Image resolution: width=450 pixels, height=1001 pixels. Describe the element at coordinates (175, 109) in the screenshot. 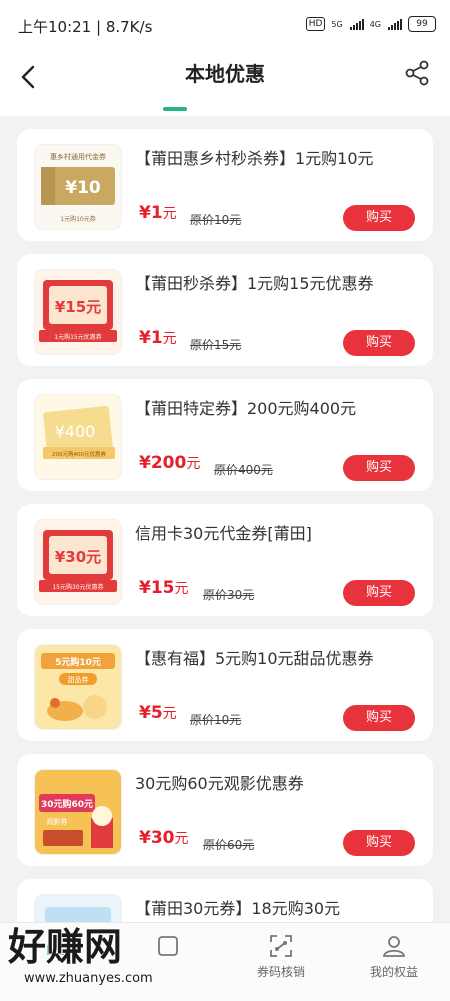

I see `tab-indicator` at that location.